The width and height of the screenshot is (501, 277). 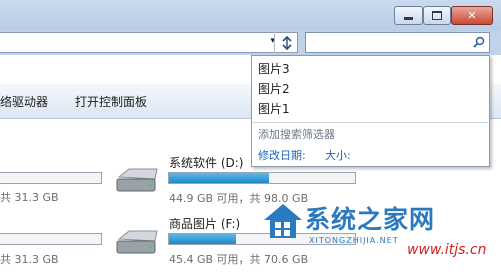 What do you see at coordinates (111, 101) in the screenshot?
I see `open-control-panel-button: 打开控制面板` at bounding box center [111, 101].